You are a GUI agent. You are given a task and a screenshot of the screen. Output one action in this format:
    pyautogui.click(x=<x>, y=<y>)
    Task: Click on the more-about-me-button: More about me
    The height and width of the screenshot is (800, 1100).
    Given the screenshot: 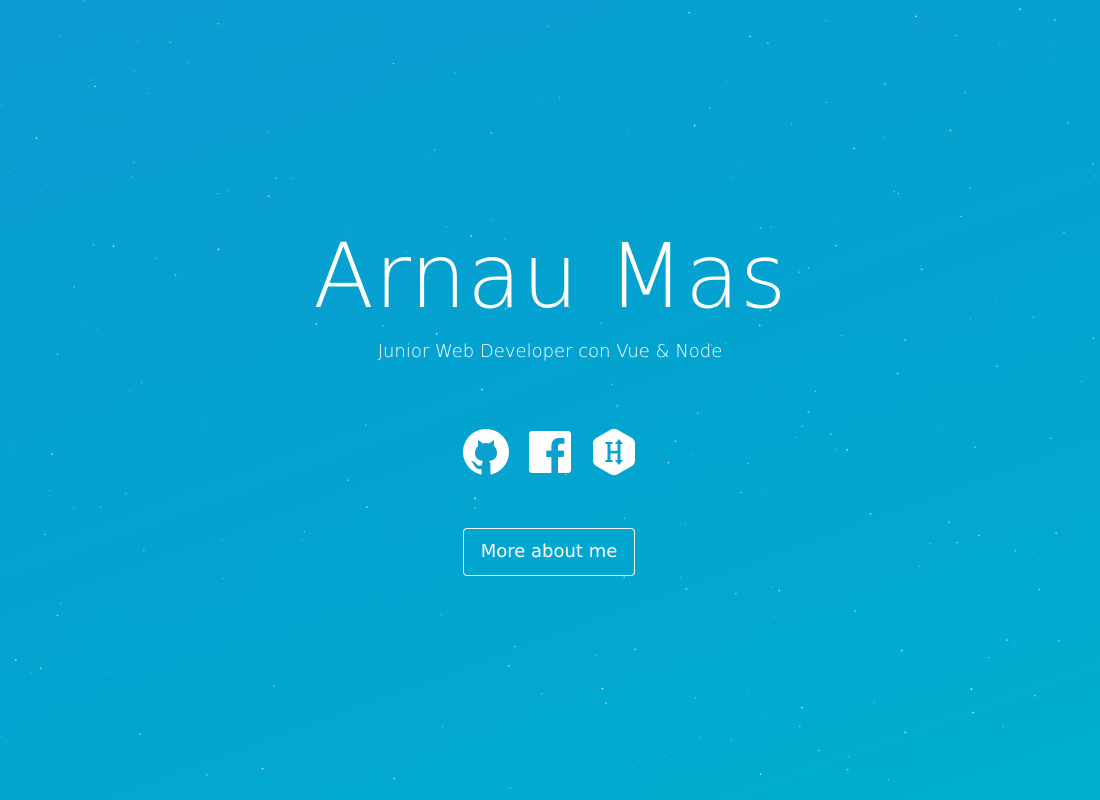 What is the action you would take?
    pyautogui.click(x=549, y=552)
    